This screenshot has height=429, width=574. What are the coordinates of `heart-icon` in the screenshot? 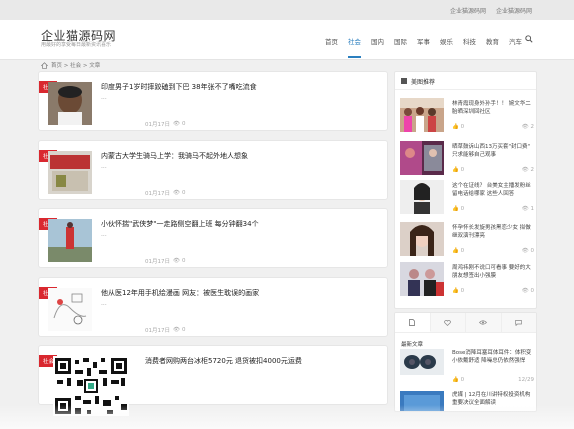 It's located at (448, 322).